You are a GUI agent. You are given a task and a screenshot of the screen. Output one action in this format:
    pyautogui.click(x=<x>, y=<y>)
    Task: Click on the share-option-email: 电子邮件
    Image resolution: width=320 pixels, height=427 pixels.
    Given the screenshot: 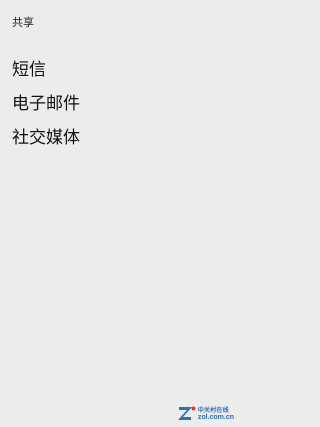 What is the action you would take?
    pyautogui.click(x=117, y=101)
    